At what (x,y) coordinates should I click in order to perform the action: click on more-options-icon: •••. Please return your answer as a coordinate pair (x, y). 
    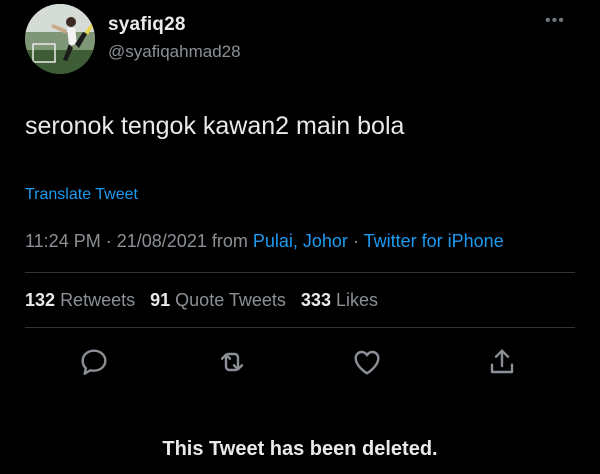
    Looking at the image, I should click on (555, 21).